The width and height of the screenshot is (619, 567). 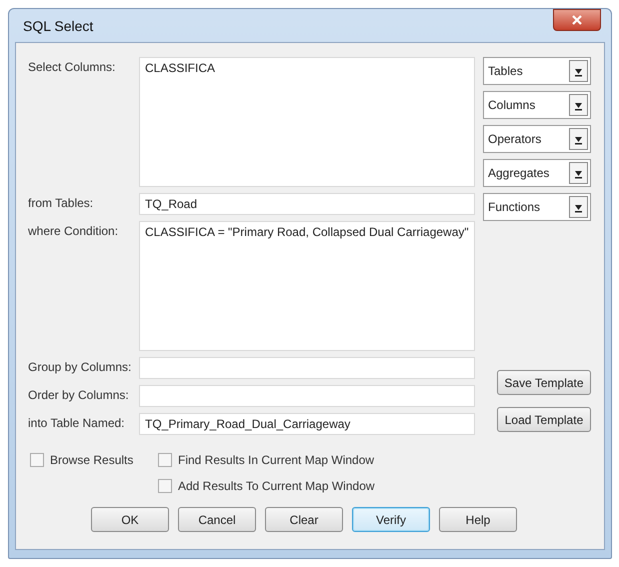 I want to click on field-label: Select Columns:, so click(x=72, y=67).